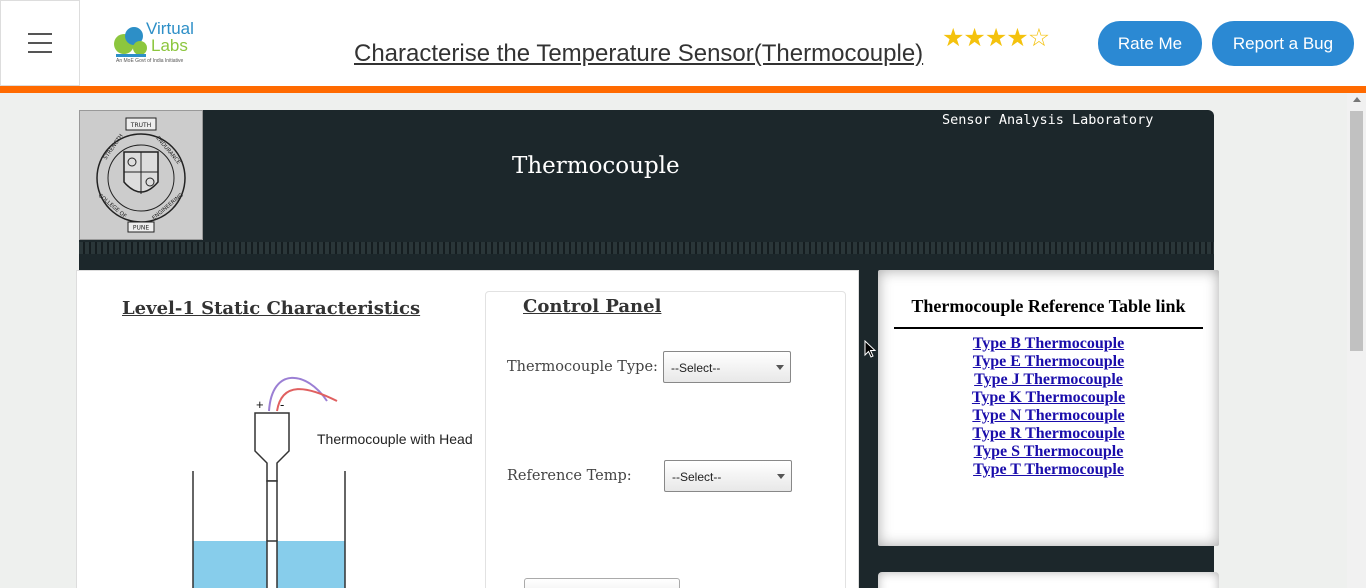 This screenshot has width=1366, height=588. I want to click on diagram-plus-sign: +, so click(260, 404).